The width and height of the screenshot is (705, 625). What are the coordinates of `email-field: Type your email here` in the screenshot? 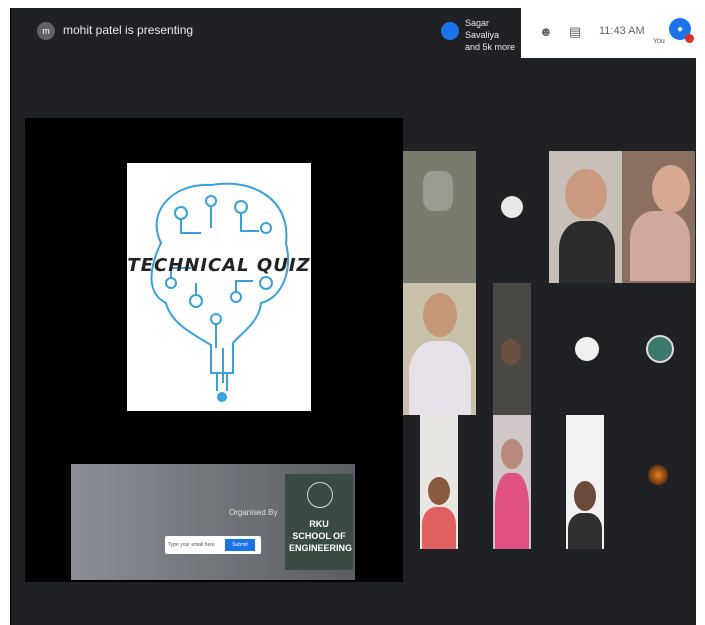 It's located at (191, 545).